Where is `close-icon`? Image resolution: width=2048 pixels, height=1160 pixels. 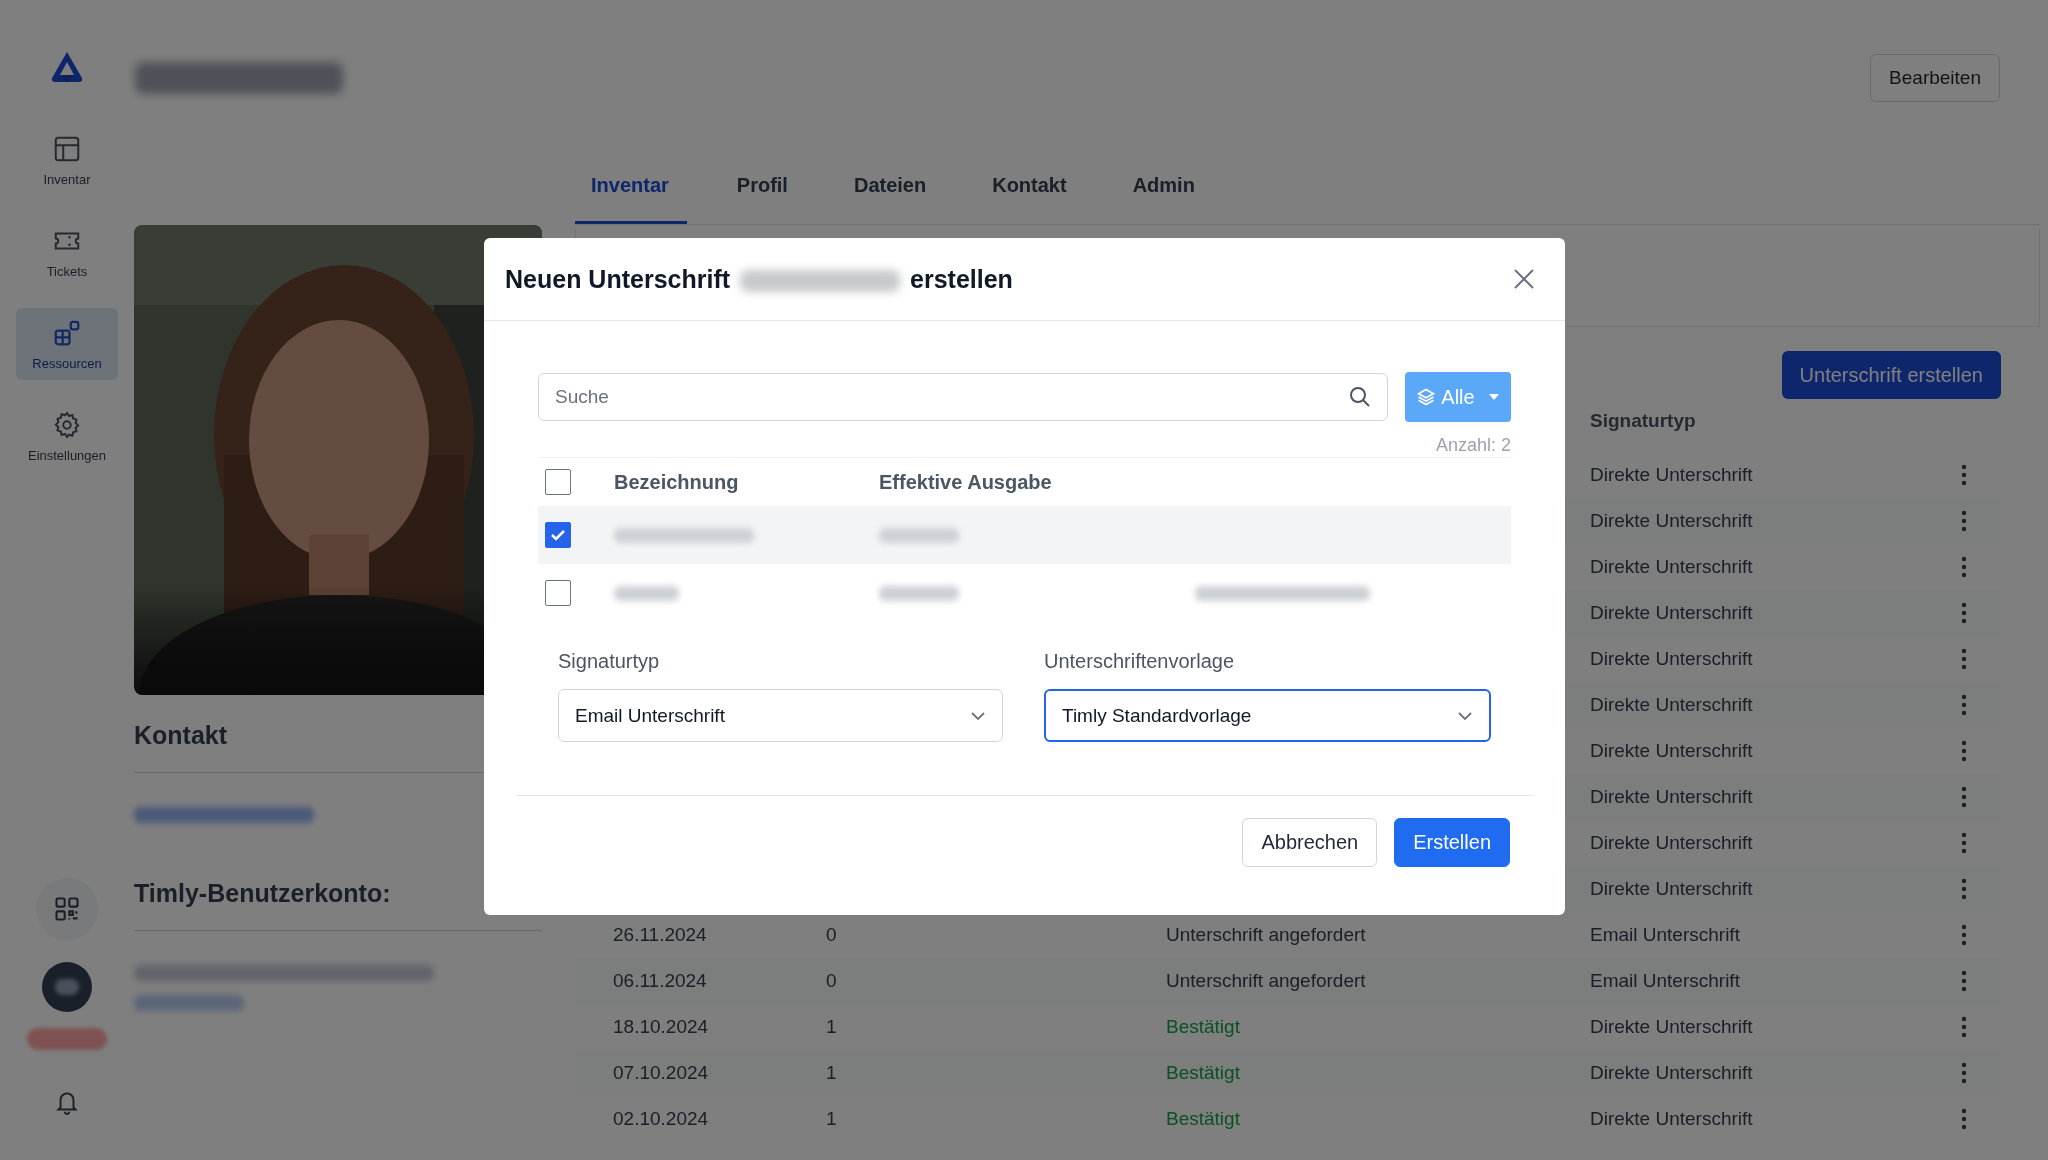
close-icon is located at coordinates (1524, 279).